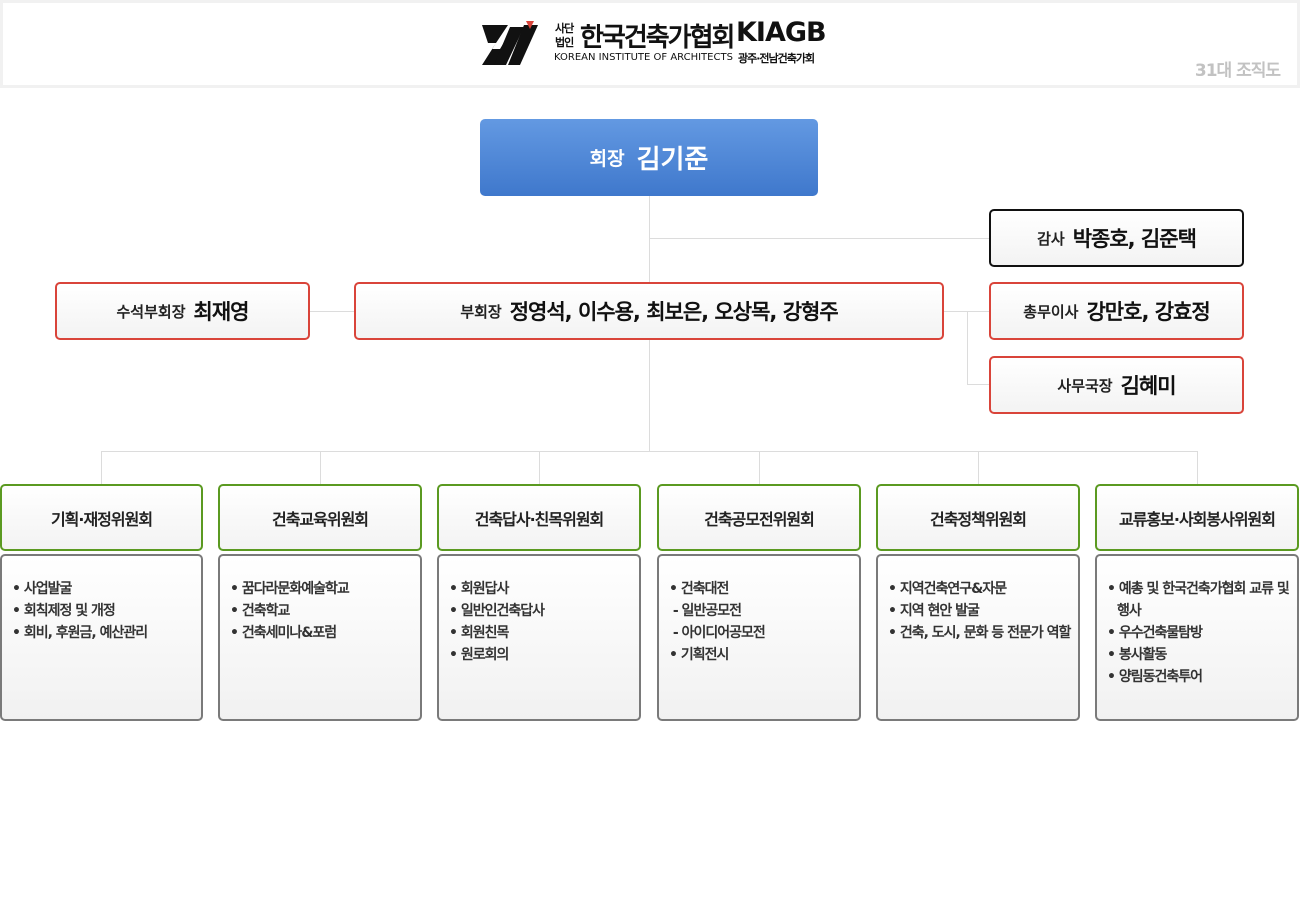 The width and height of the screenshot is (1300, 902). I want to click on committee-duties: • 회원답사 • 일반인건축답사 • 회원친목 • 원로회의, so click(539, 637).